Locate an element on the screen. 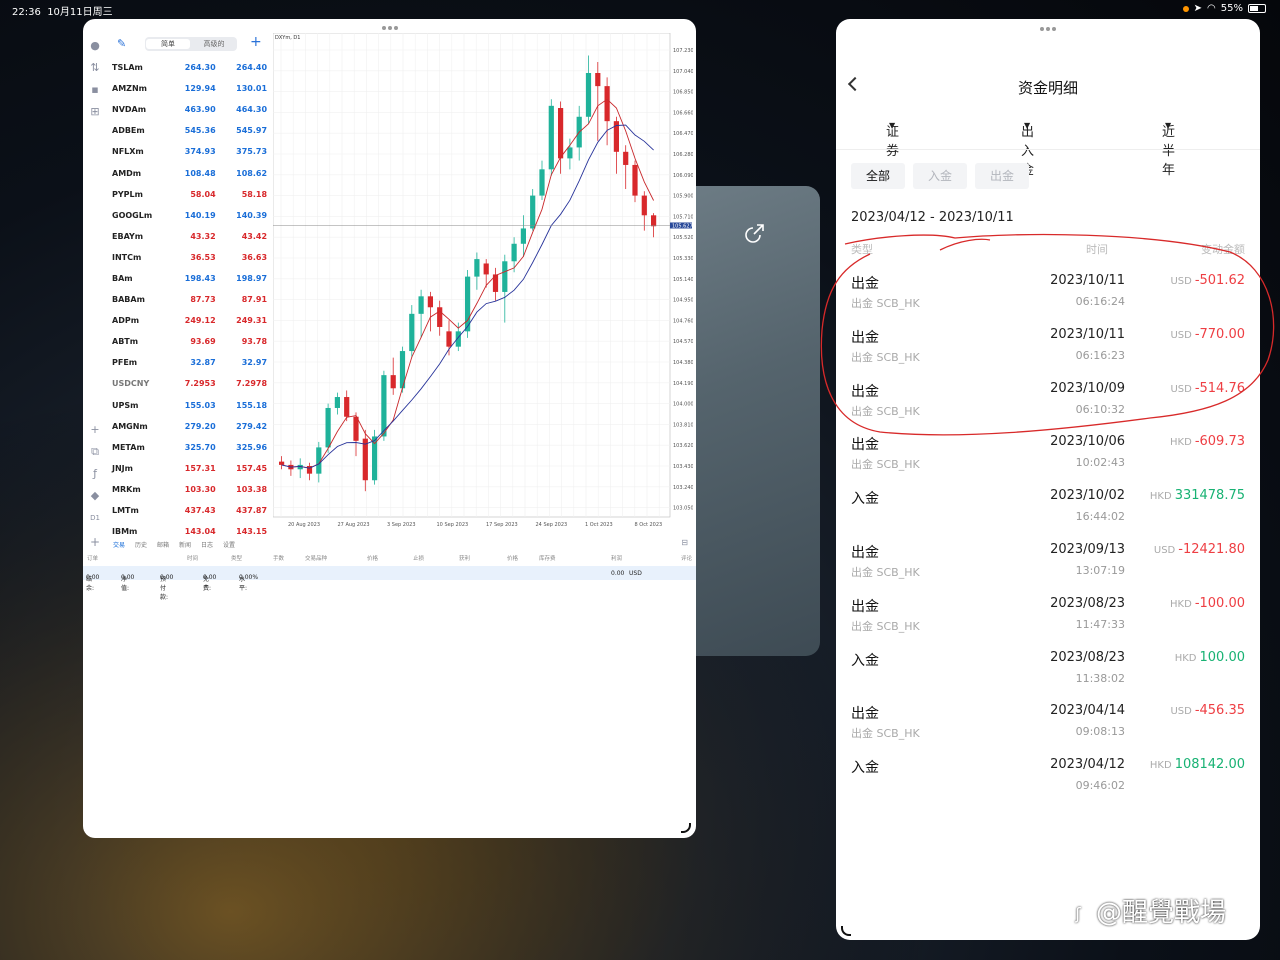 The height and width of the screenshot is (960, 1280). layout-icon: ⊟ is located at coordinates (684, 542).